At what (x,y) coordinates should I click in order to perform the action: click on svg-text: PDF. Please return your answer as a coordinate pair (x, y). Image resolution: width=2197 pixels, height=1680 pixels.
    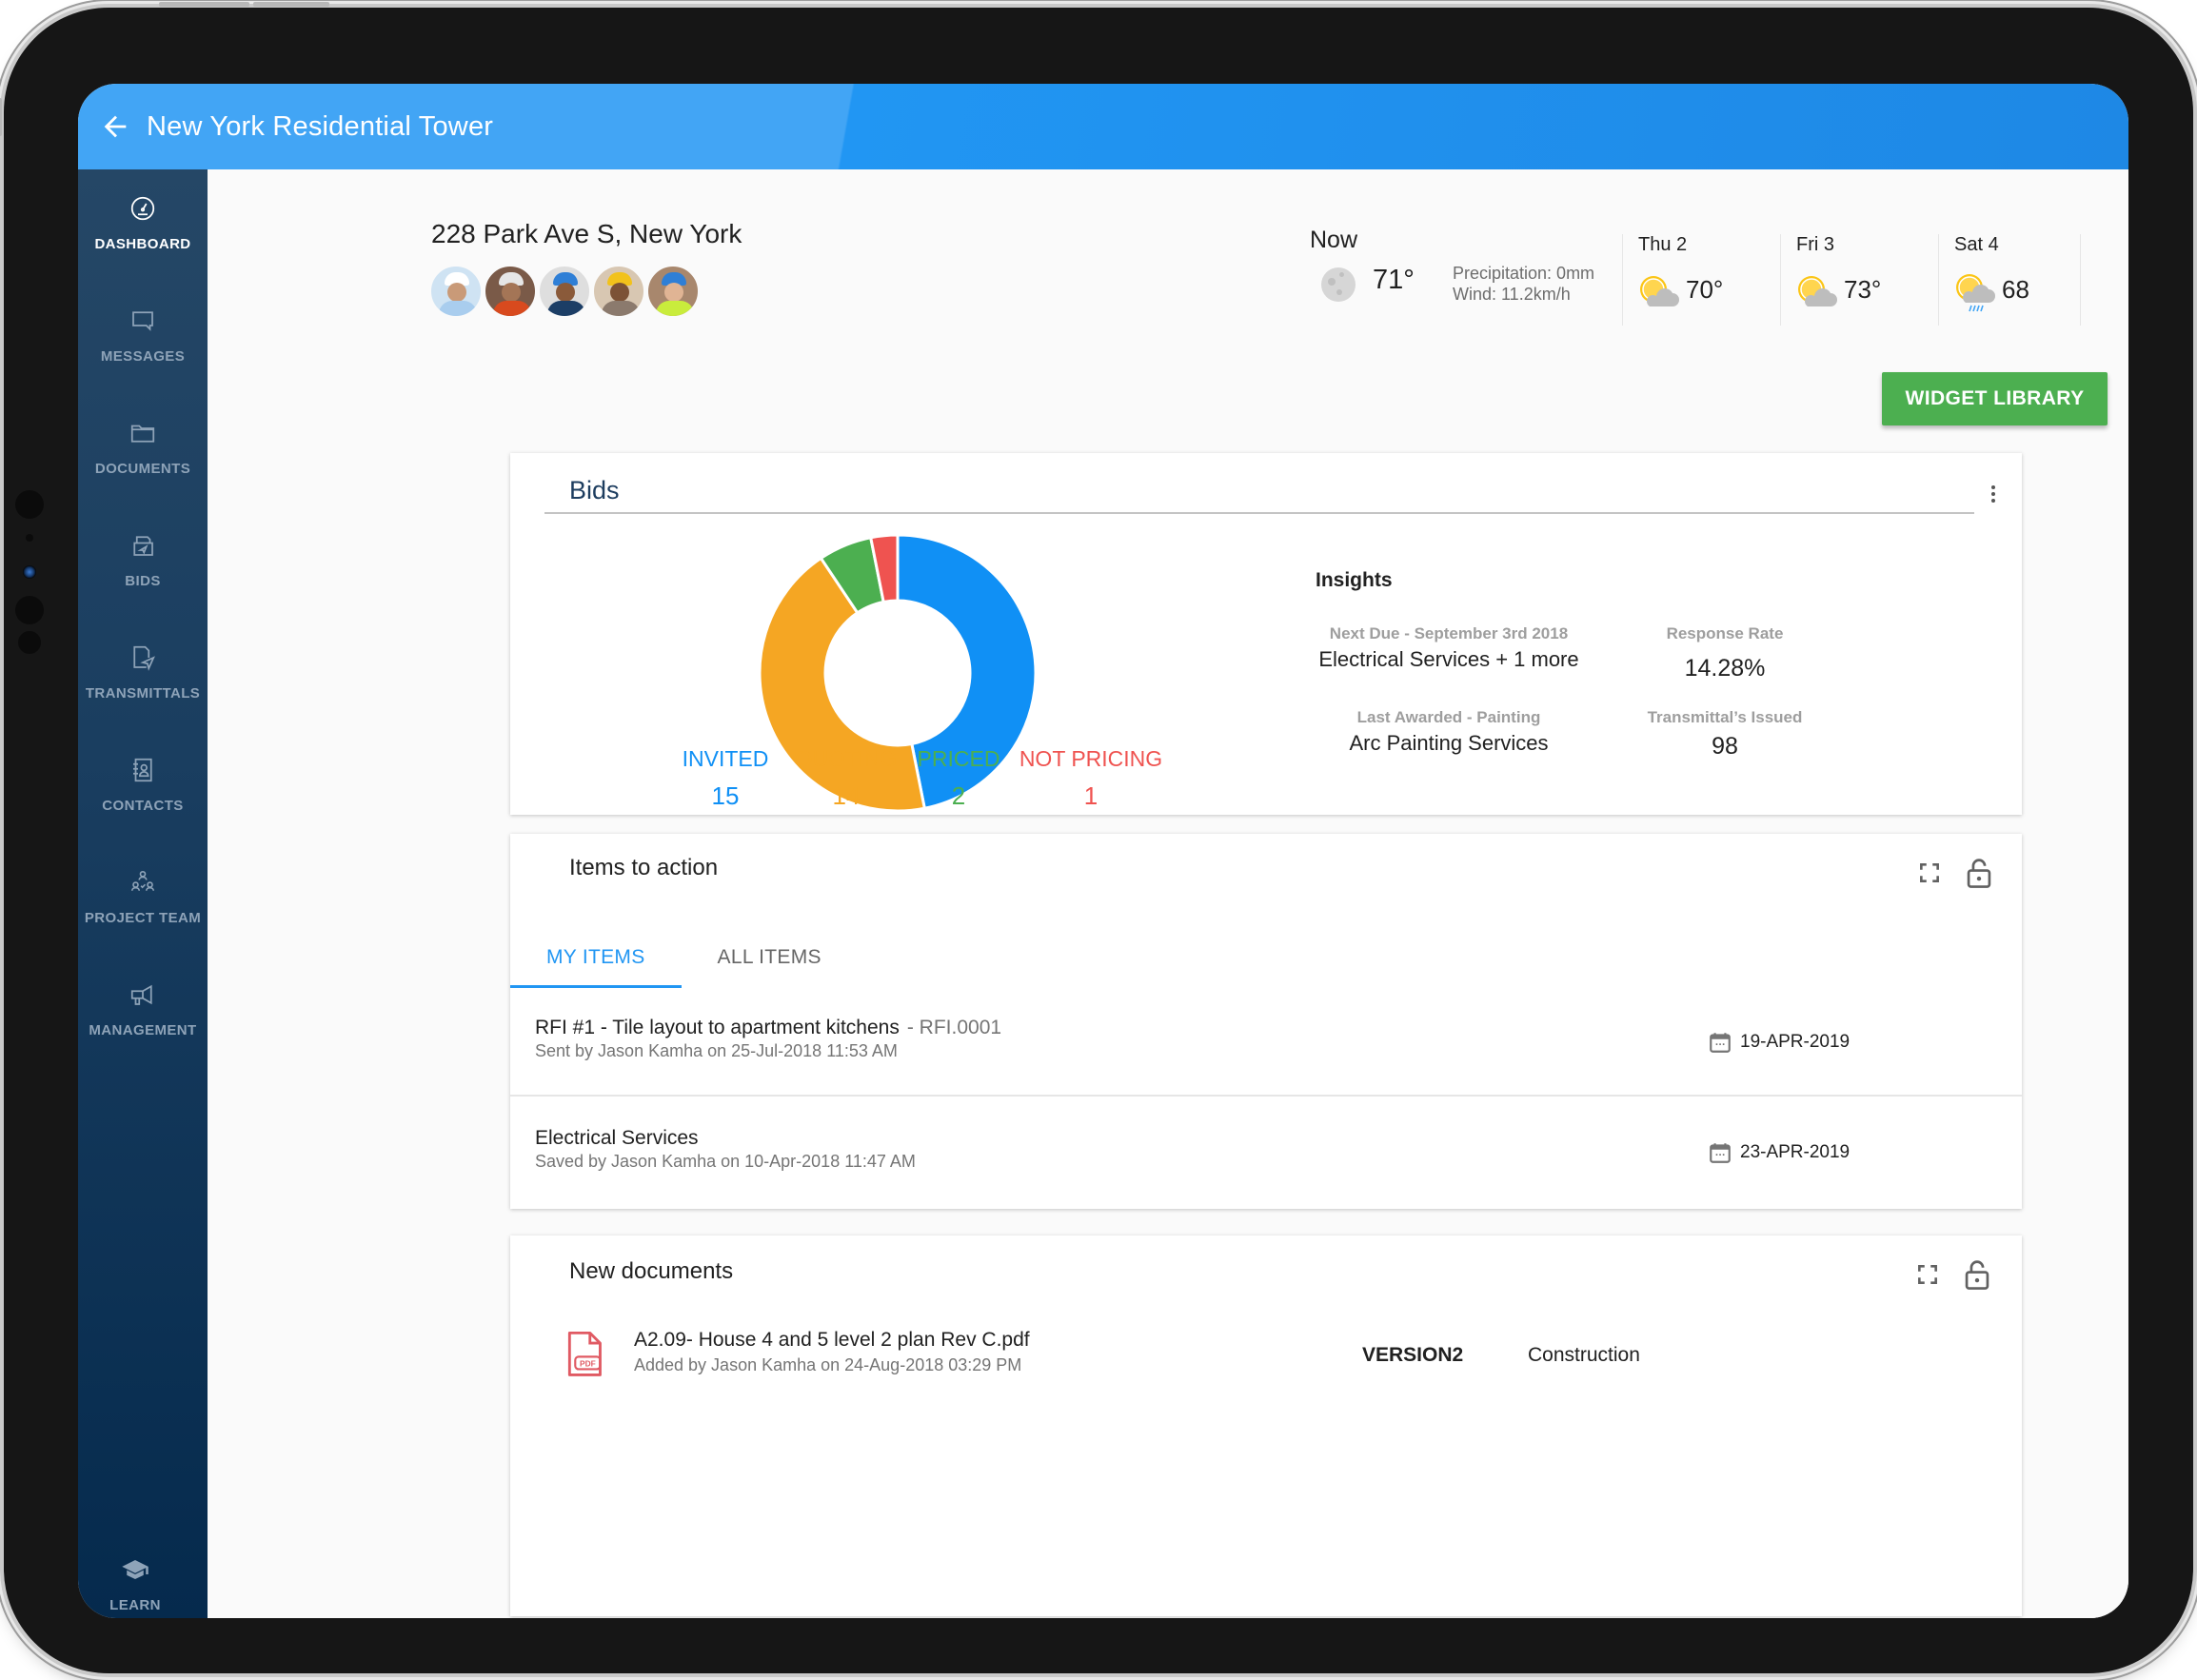
    Looking at the image, I should click on (588, 1364).